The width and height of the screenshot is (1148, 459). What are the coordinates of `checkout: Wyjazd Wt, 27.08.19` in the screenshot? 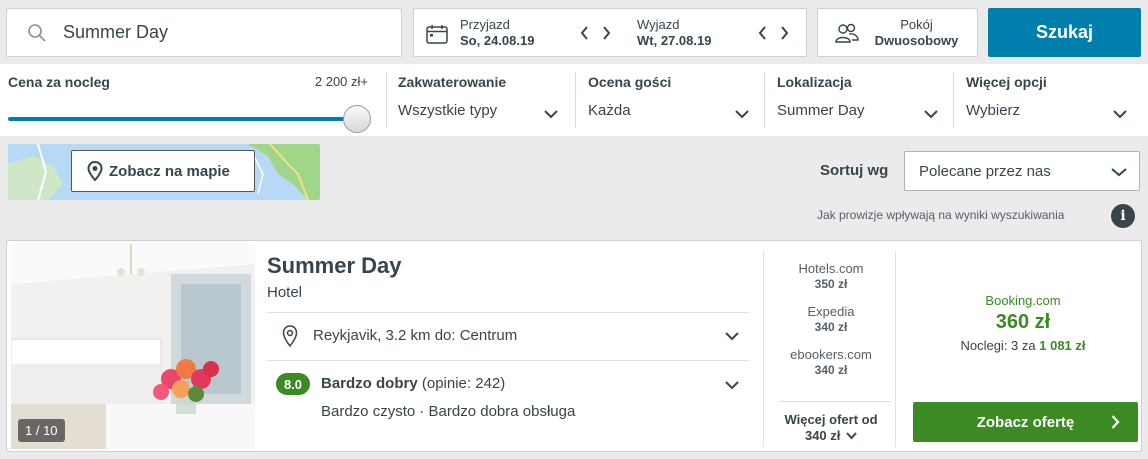 It's located at (674, 33).